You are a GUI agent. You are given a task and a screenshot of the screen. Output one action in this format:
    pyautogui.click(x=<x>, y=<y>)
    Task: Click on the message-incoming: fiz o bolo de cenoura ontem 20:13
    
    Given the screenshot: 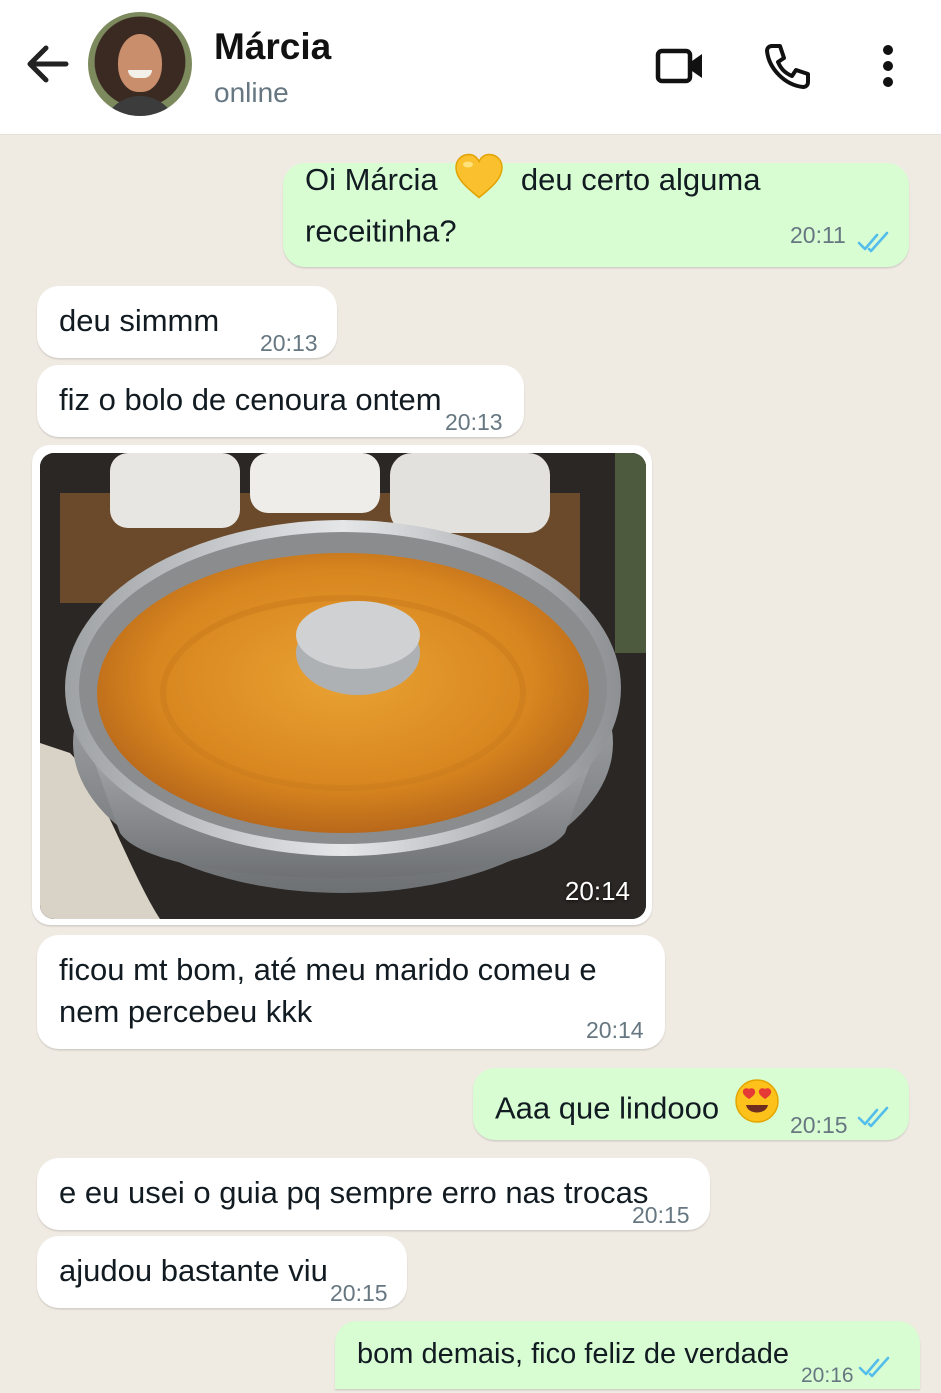 What is the action you would take?
    pyautogui.click(x=280, y=401)
    